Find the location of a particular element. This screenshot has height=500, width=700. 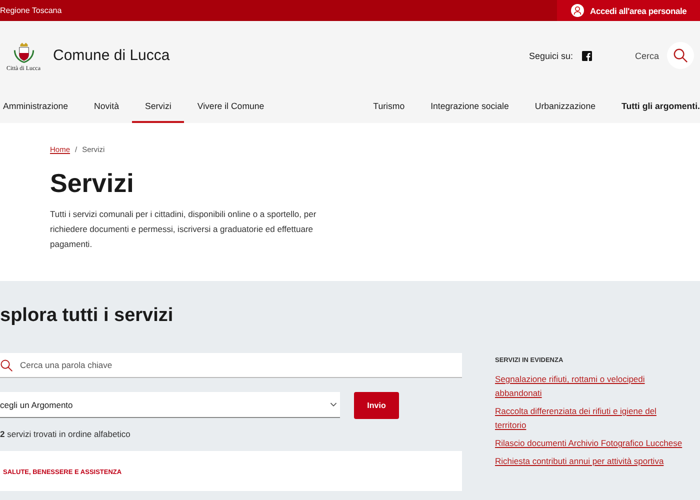

nav-tab: Vivere il Comune is located at coordinates (231, 106).